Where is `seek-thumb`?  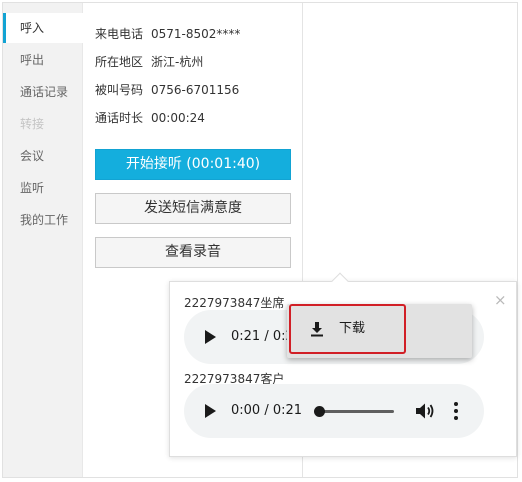
seek-thumb is located at coordinates (319, 411).